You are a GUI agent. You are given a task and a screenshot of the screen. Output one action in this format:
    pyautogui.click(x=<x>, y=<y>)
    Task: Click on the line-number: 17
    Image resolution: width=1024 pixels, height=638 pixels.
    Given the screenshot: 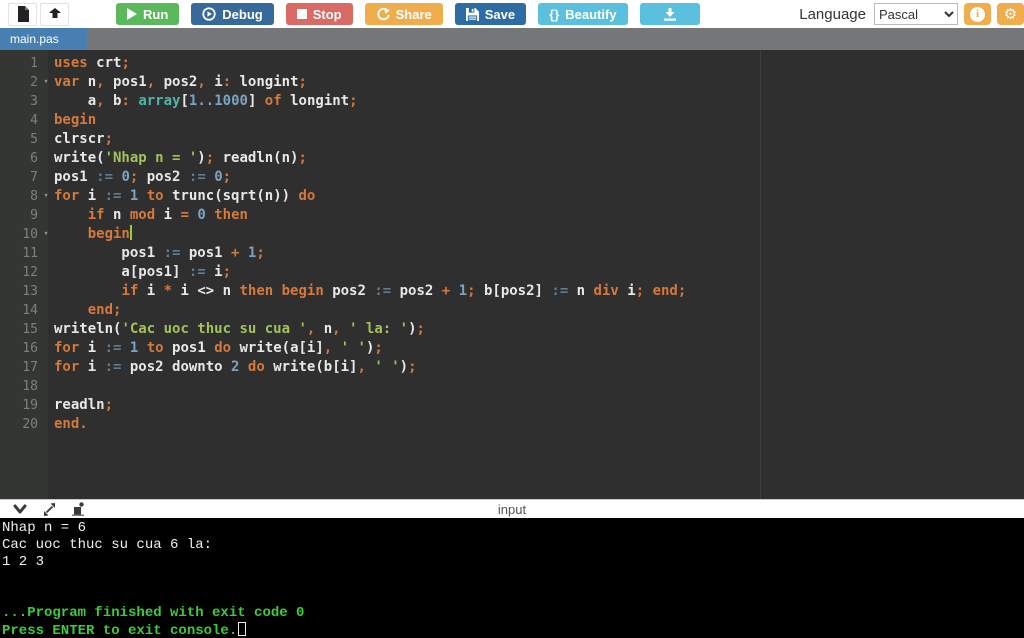 What is the action you would take?
    pyautogui.click(x=30, y=367)
    